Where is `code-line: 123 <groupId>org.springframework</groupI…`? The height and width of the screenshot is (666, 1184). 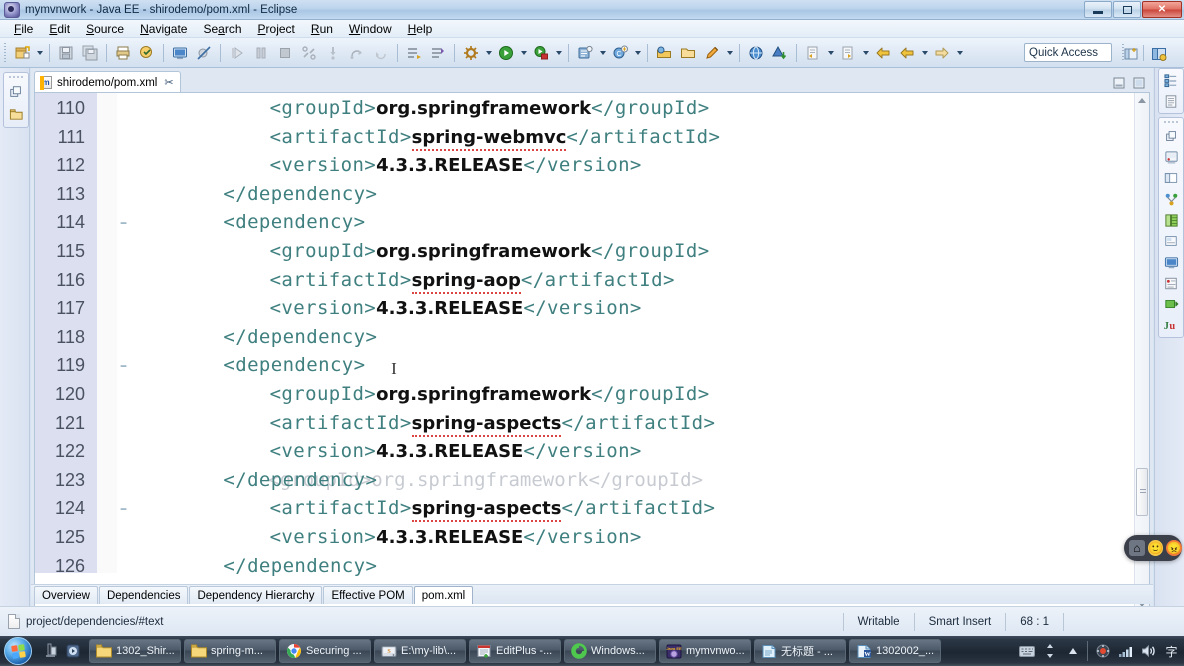
code-line: 123 <groupId>org.springframework</groupI… is located at coordinates (584, 480).